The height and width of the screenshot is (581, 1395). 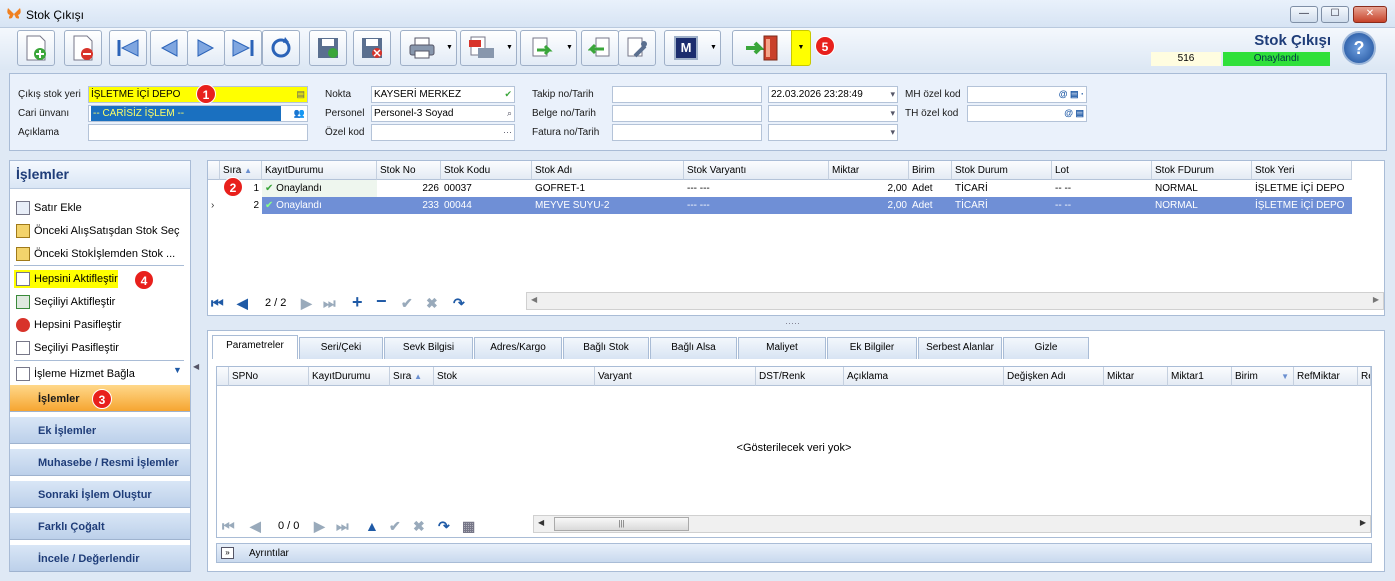 I want to click on minimize-button: —, so click(x=1304, y=14).